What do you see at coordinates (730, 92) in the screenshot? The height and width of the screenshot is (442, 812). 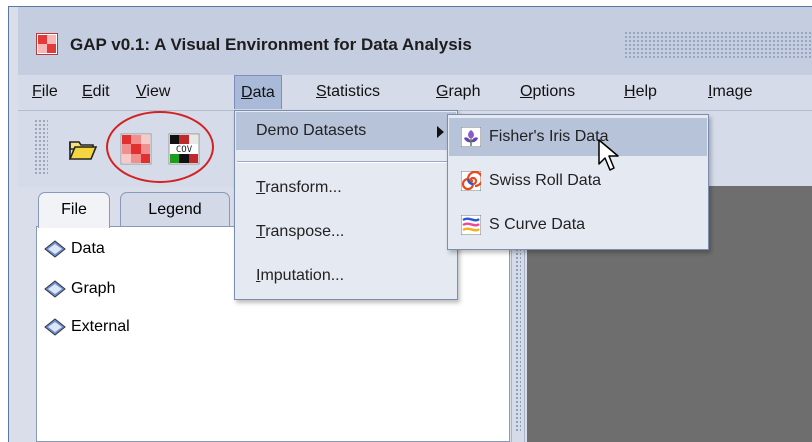 I see `menu-image: Image` at bounding box center [730, 92].